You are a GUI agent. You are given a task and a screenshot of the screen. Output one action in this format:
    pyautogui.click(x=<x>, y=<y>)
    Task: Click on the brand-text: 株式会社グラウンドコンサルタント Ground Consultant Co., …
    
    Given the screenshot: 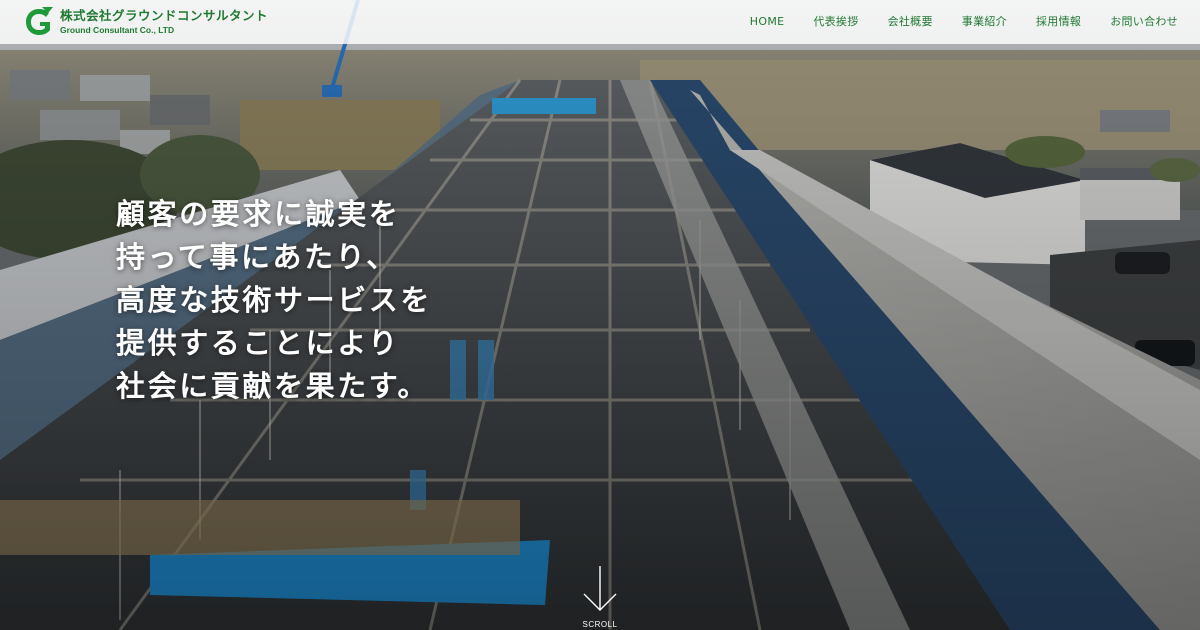 What is the action you would take?
    pyautogui.click(x=164, y=22)
    